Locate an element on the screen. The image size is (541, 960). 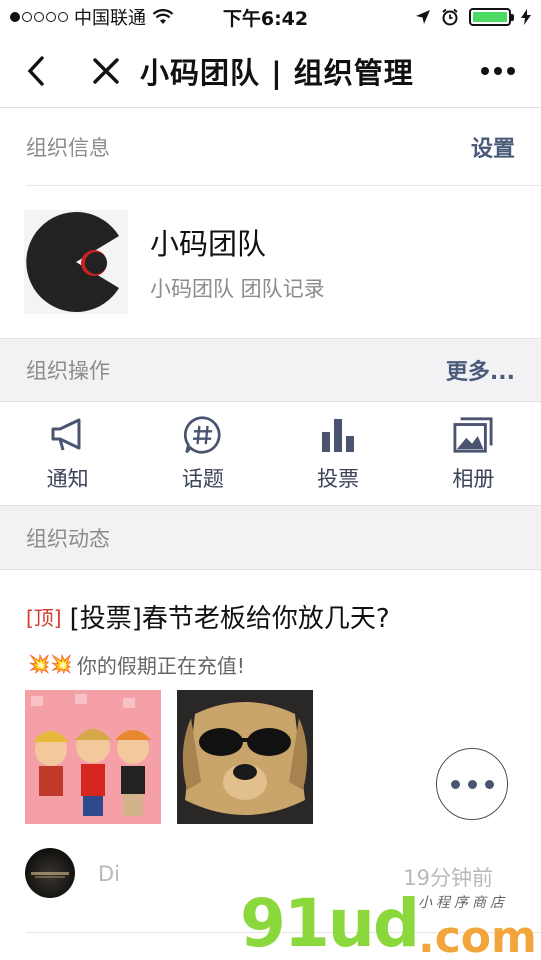
author-avatar is located at coordinates (50, 873).